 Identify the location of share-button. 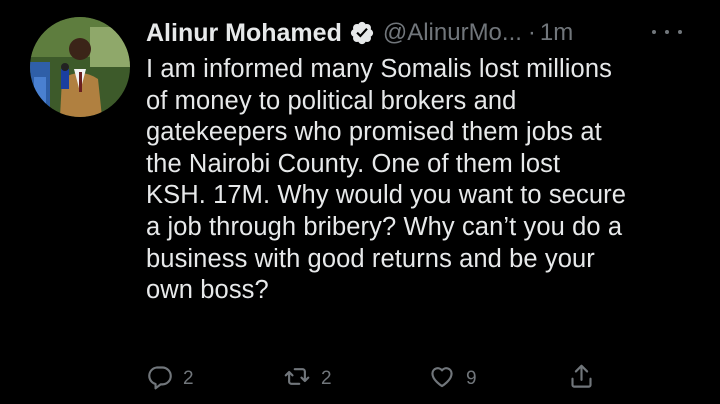
(581, 379).